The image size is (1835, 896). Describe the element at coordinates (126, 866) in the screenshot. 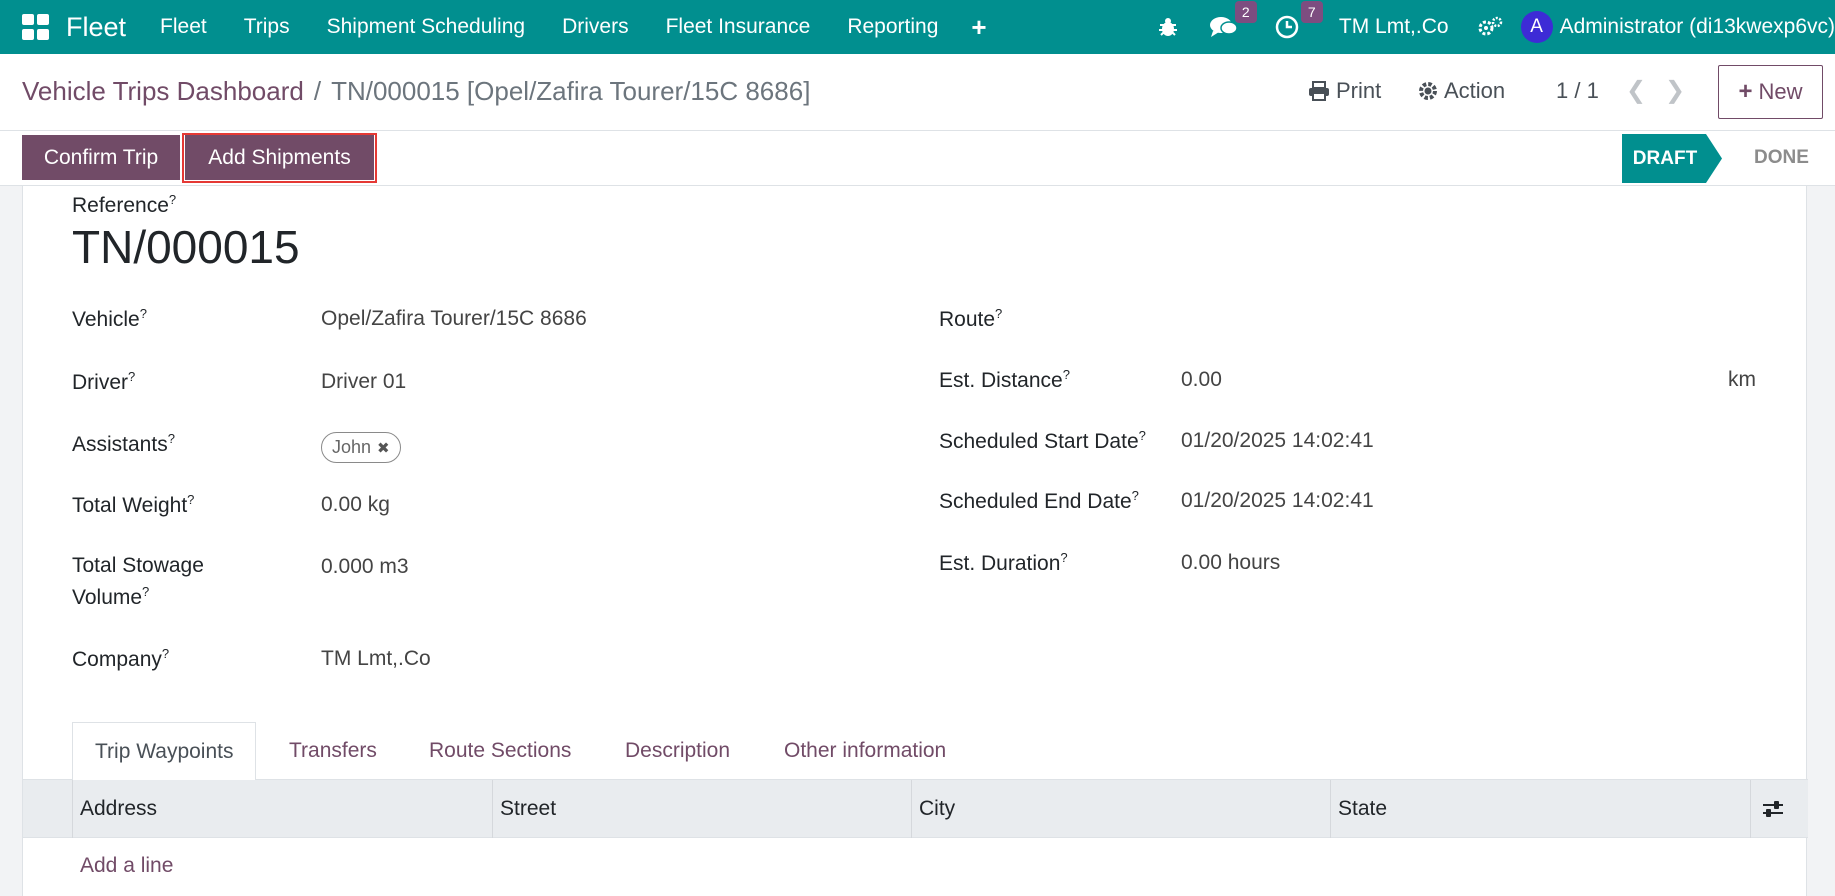

I see `add-line-link: Add a line` at that location.